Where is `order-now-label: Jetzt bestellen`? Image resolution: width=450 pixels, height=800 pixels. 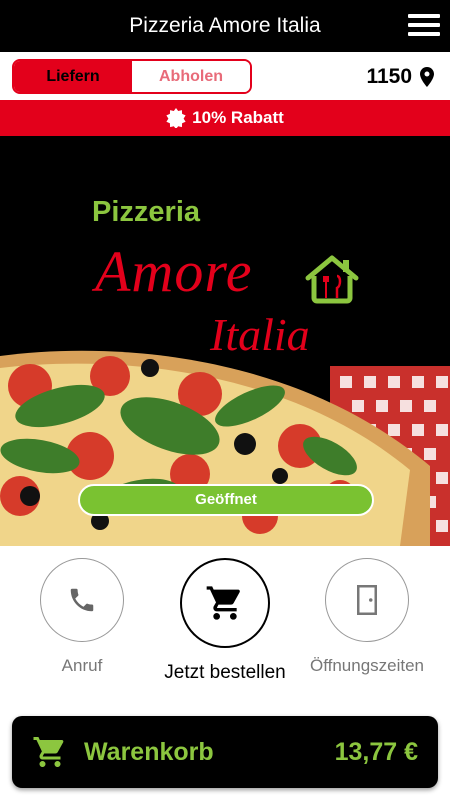
order-now-label: Jetzt bestellen is located at coordinates (225, 672).